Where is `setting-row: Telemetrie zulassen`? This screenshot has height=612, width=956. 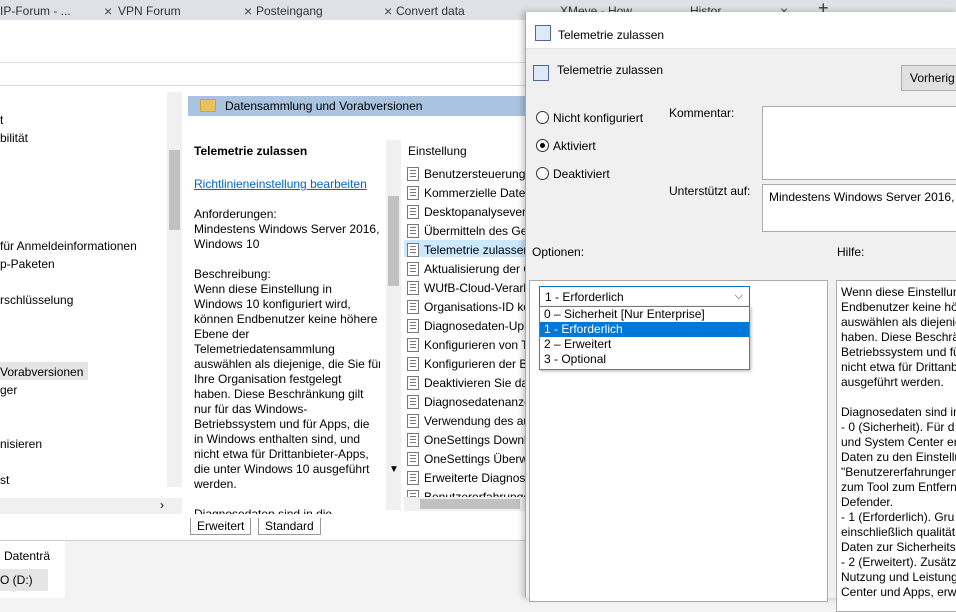 setting-row: Telemetrie zulassen is located at coordinates (467, 250).